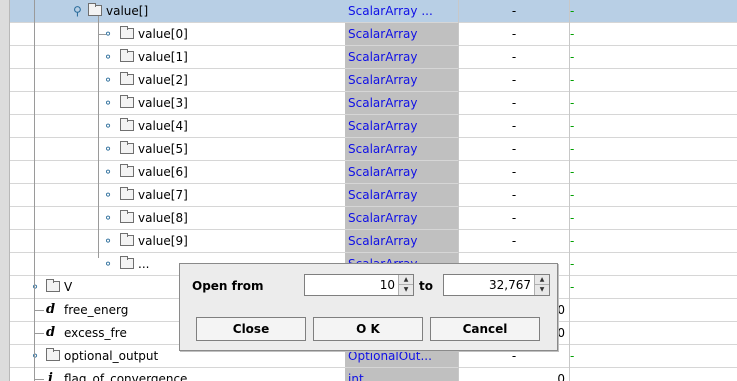  What do you see at coordinates (488, 285) in the screenshot?
I see `to-input` at bounding box center [488, 285].